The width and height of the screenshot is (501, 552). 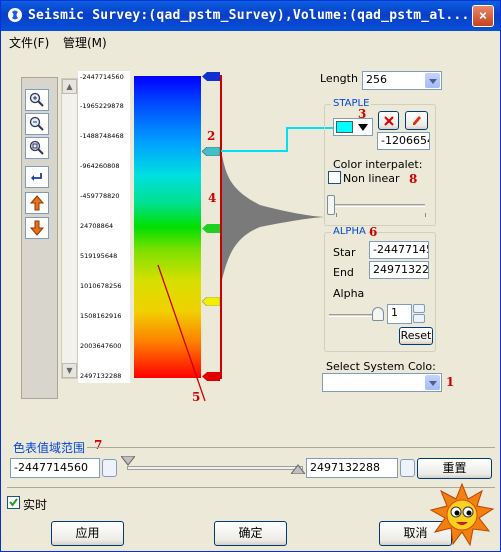 I want to click on system-color-combo, so click(x=382, y=382).